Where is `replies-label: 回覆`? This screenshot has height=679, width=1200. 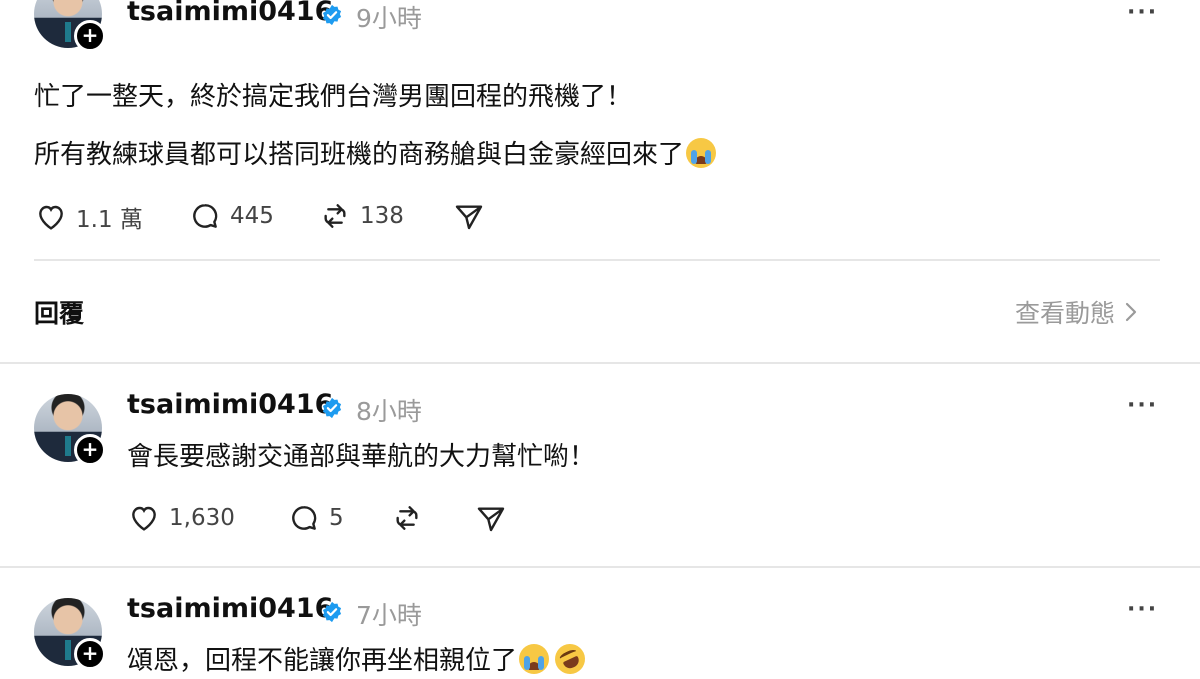 replies-label: 回覆 is located at coordinates (59, 312).